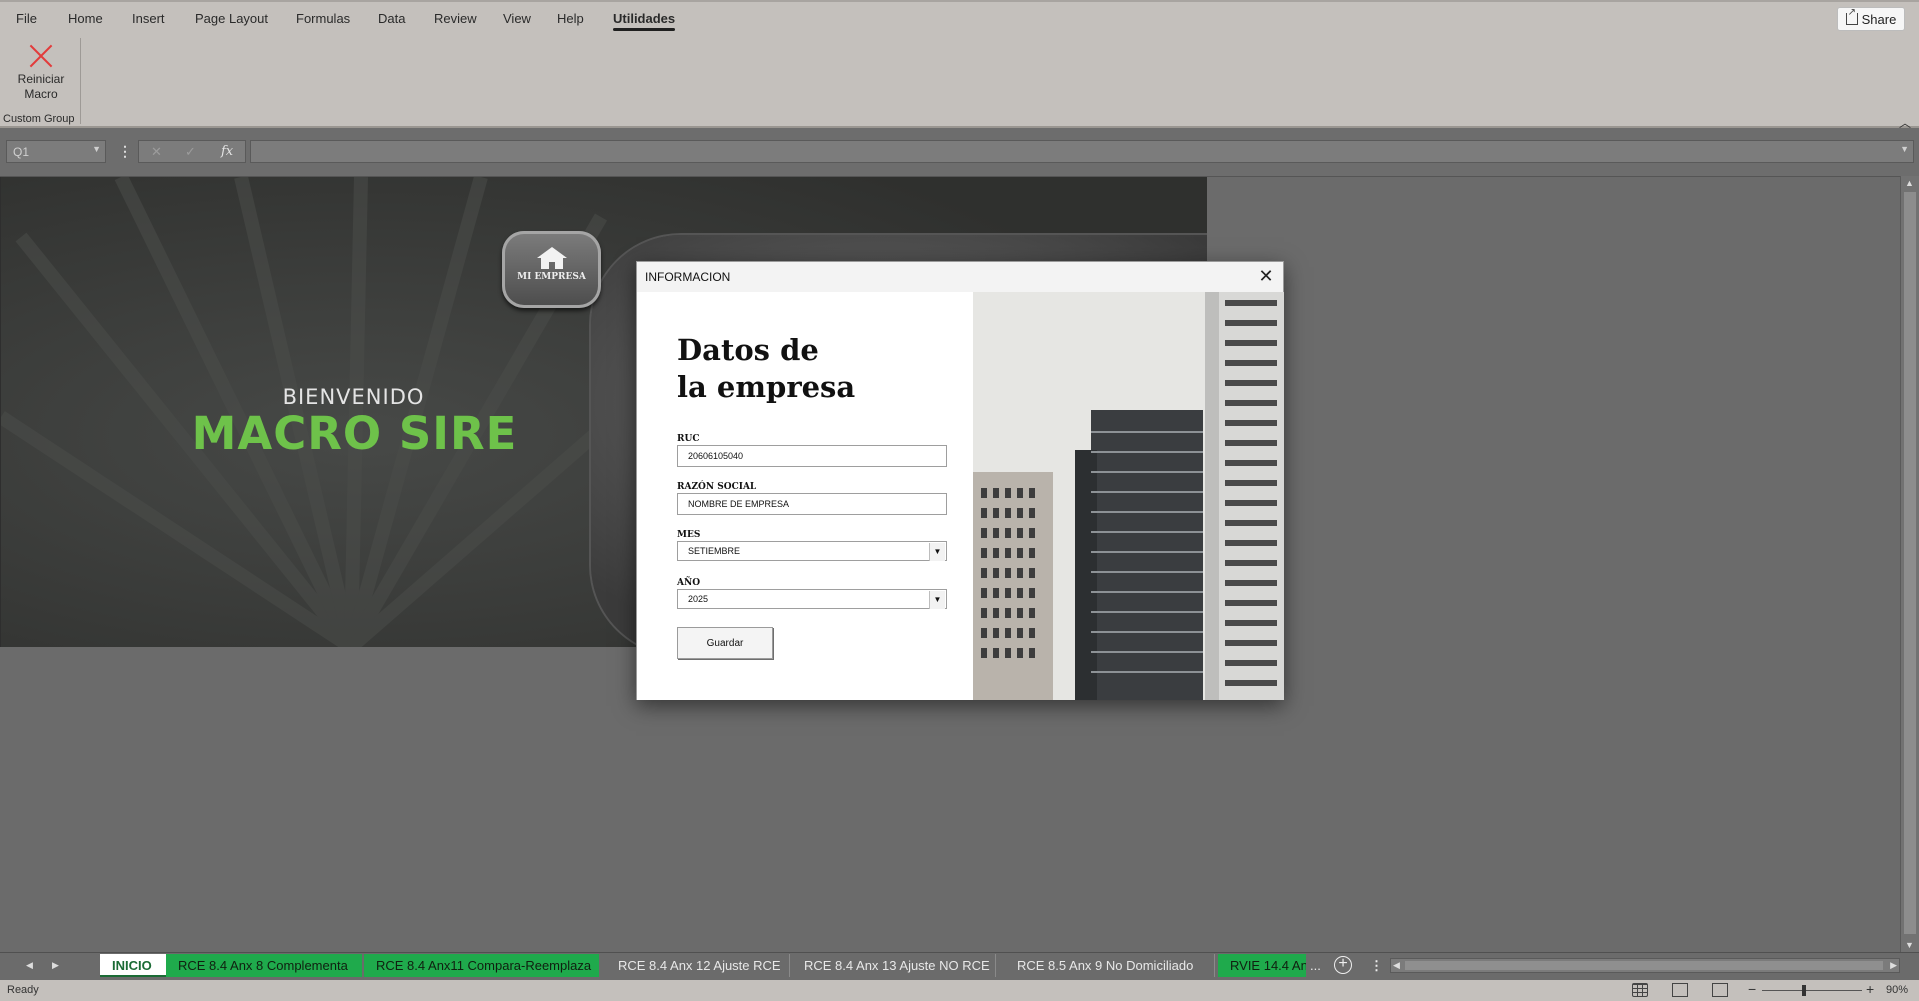 The height and width of the screenshot is (1001, 1919). What do you see at coordinates (1396, 965) in the screenshot?
I see `scroll-left-icon: ◀` at bounding box center [1396, 965].